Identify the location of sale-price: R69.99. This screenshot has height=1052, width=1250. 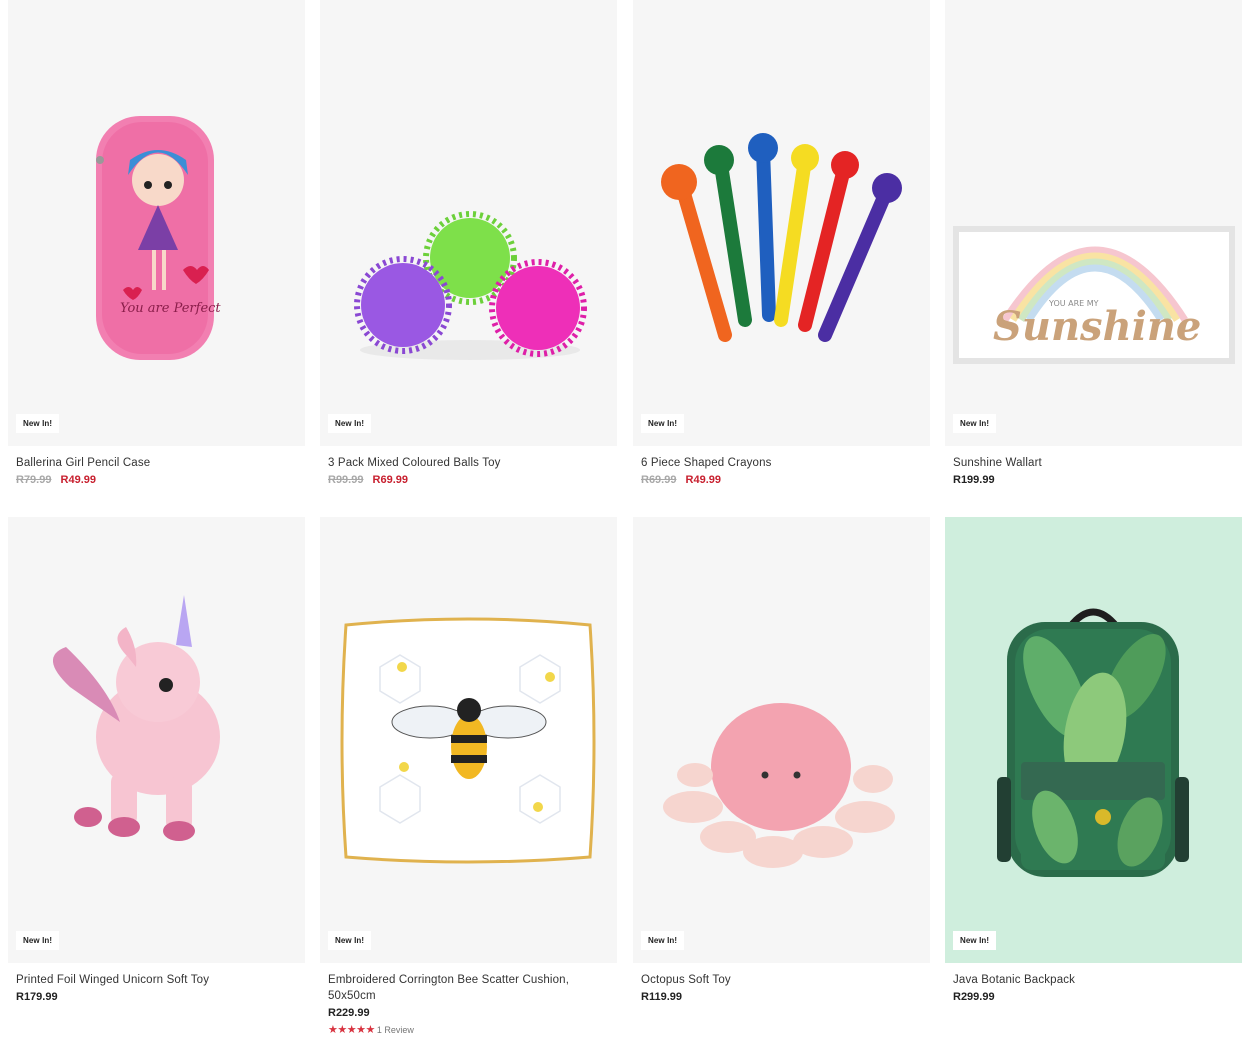
(390, 480).